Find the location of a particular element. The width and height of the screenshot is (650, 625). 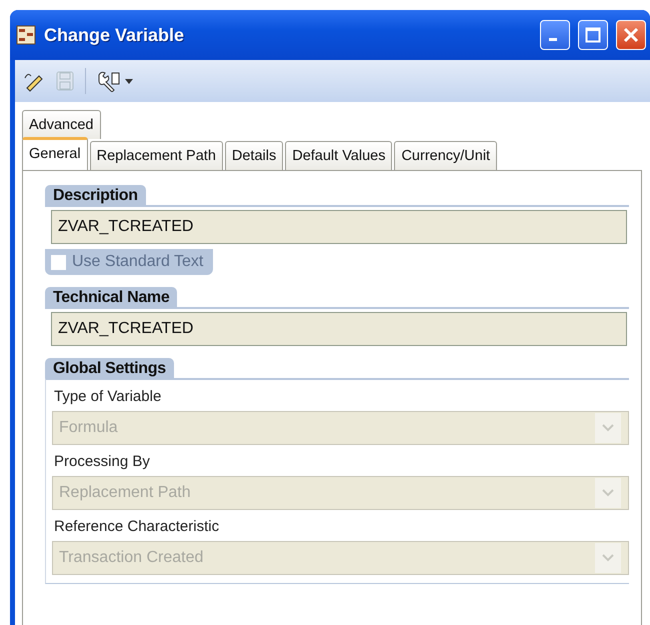

maximize-button is located at coordinates (593, 35).